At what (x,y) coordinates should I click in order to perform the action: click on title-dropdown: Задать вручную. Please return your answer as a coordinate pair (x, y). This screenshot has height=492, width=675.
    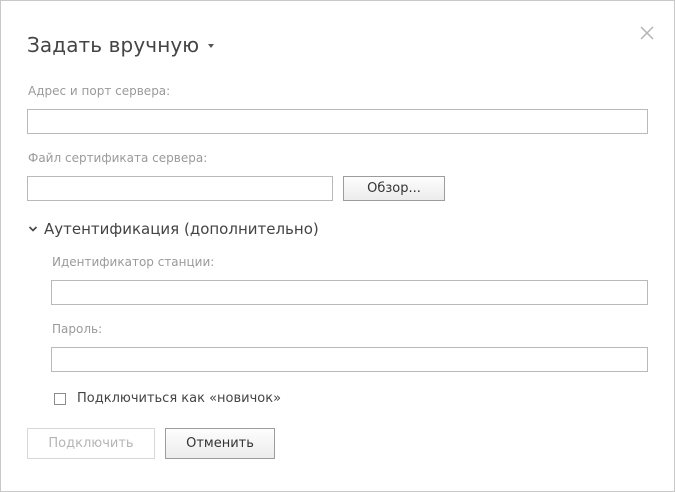
    Looking at the image, I should click on (121, 45).